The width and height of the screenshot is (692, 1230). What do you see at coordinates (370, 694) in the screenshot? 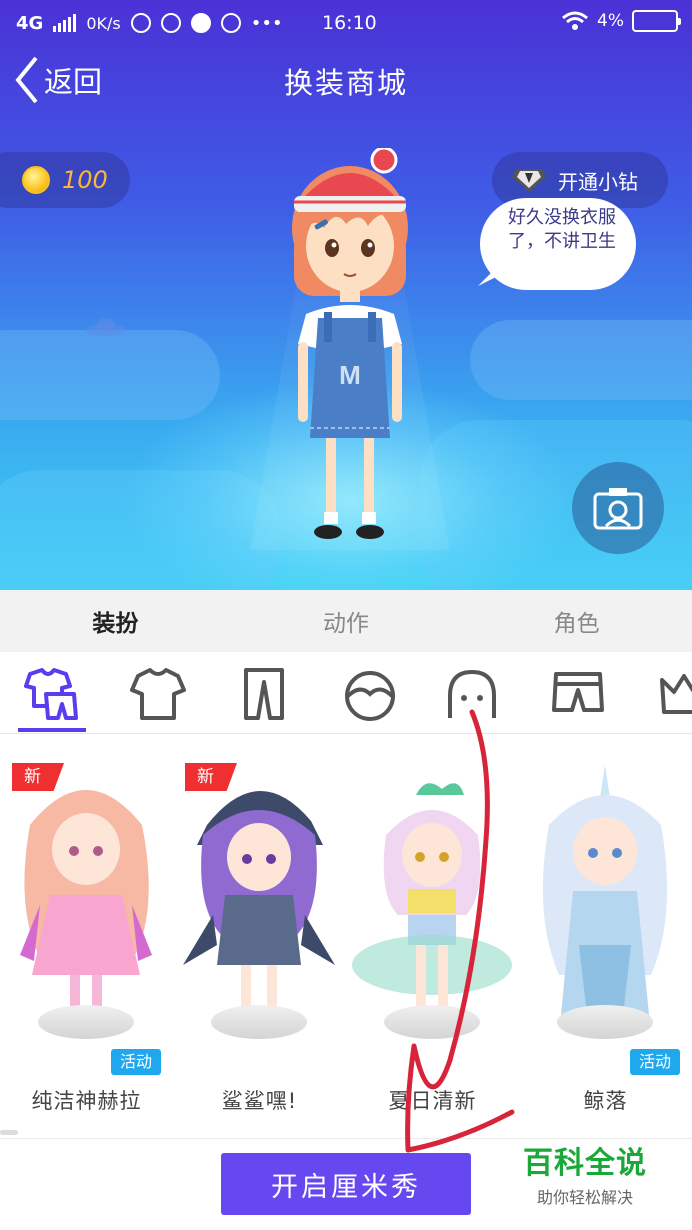
I see `hair-icon` at bounding box center [370, 694].